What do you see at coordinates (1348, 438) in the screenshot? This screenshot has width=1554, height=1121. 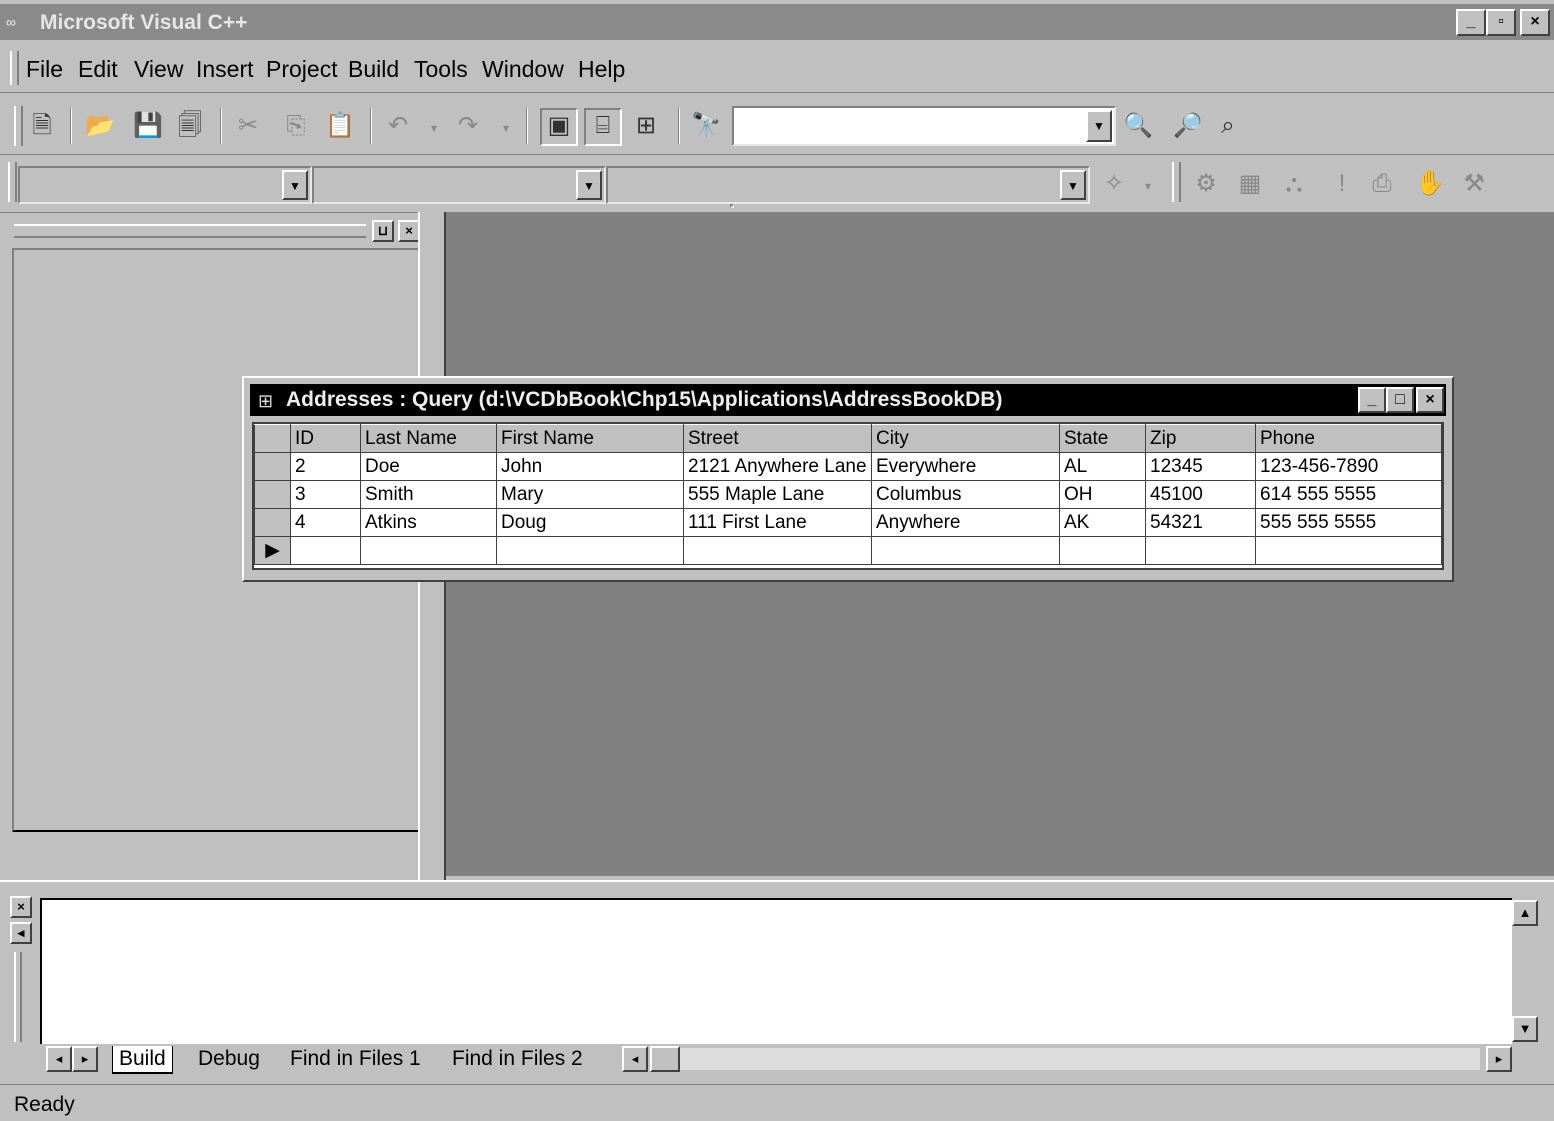 I see `column-header-phone: Phone` at bounding box center [1348, 438].